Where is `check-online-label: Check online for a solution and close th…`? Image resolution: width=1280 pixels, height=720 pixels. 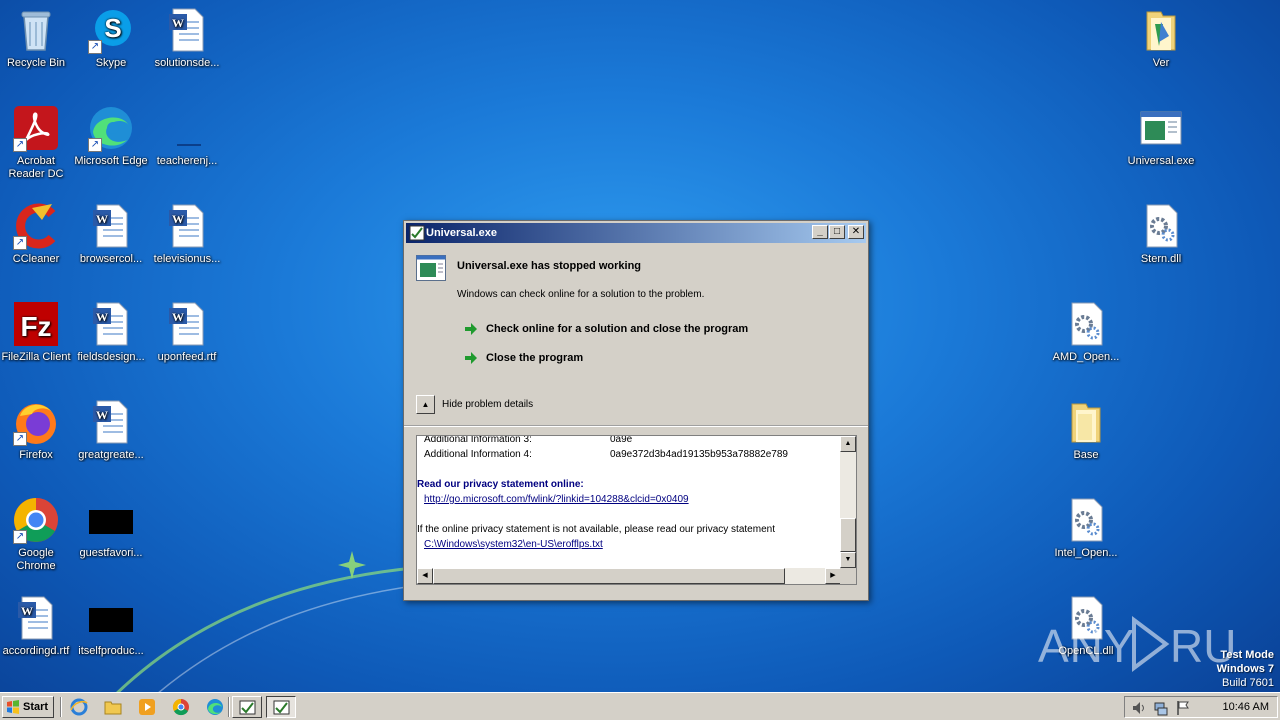 check-online-label: Check online for a solution and close th… is located at coordinates (617, 329).